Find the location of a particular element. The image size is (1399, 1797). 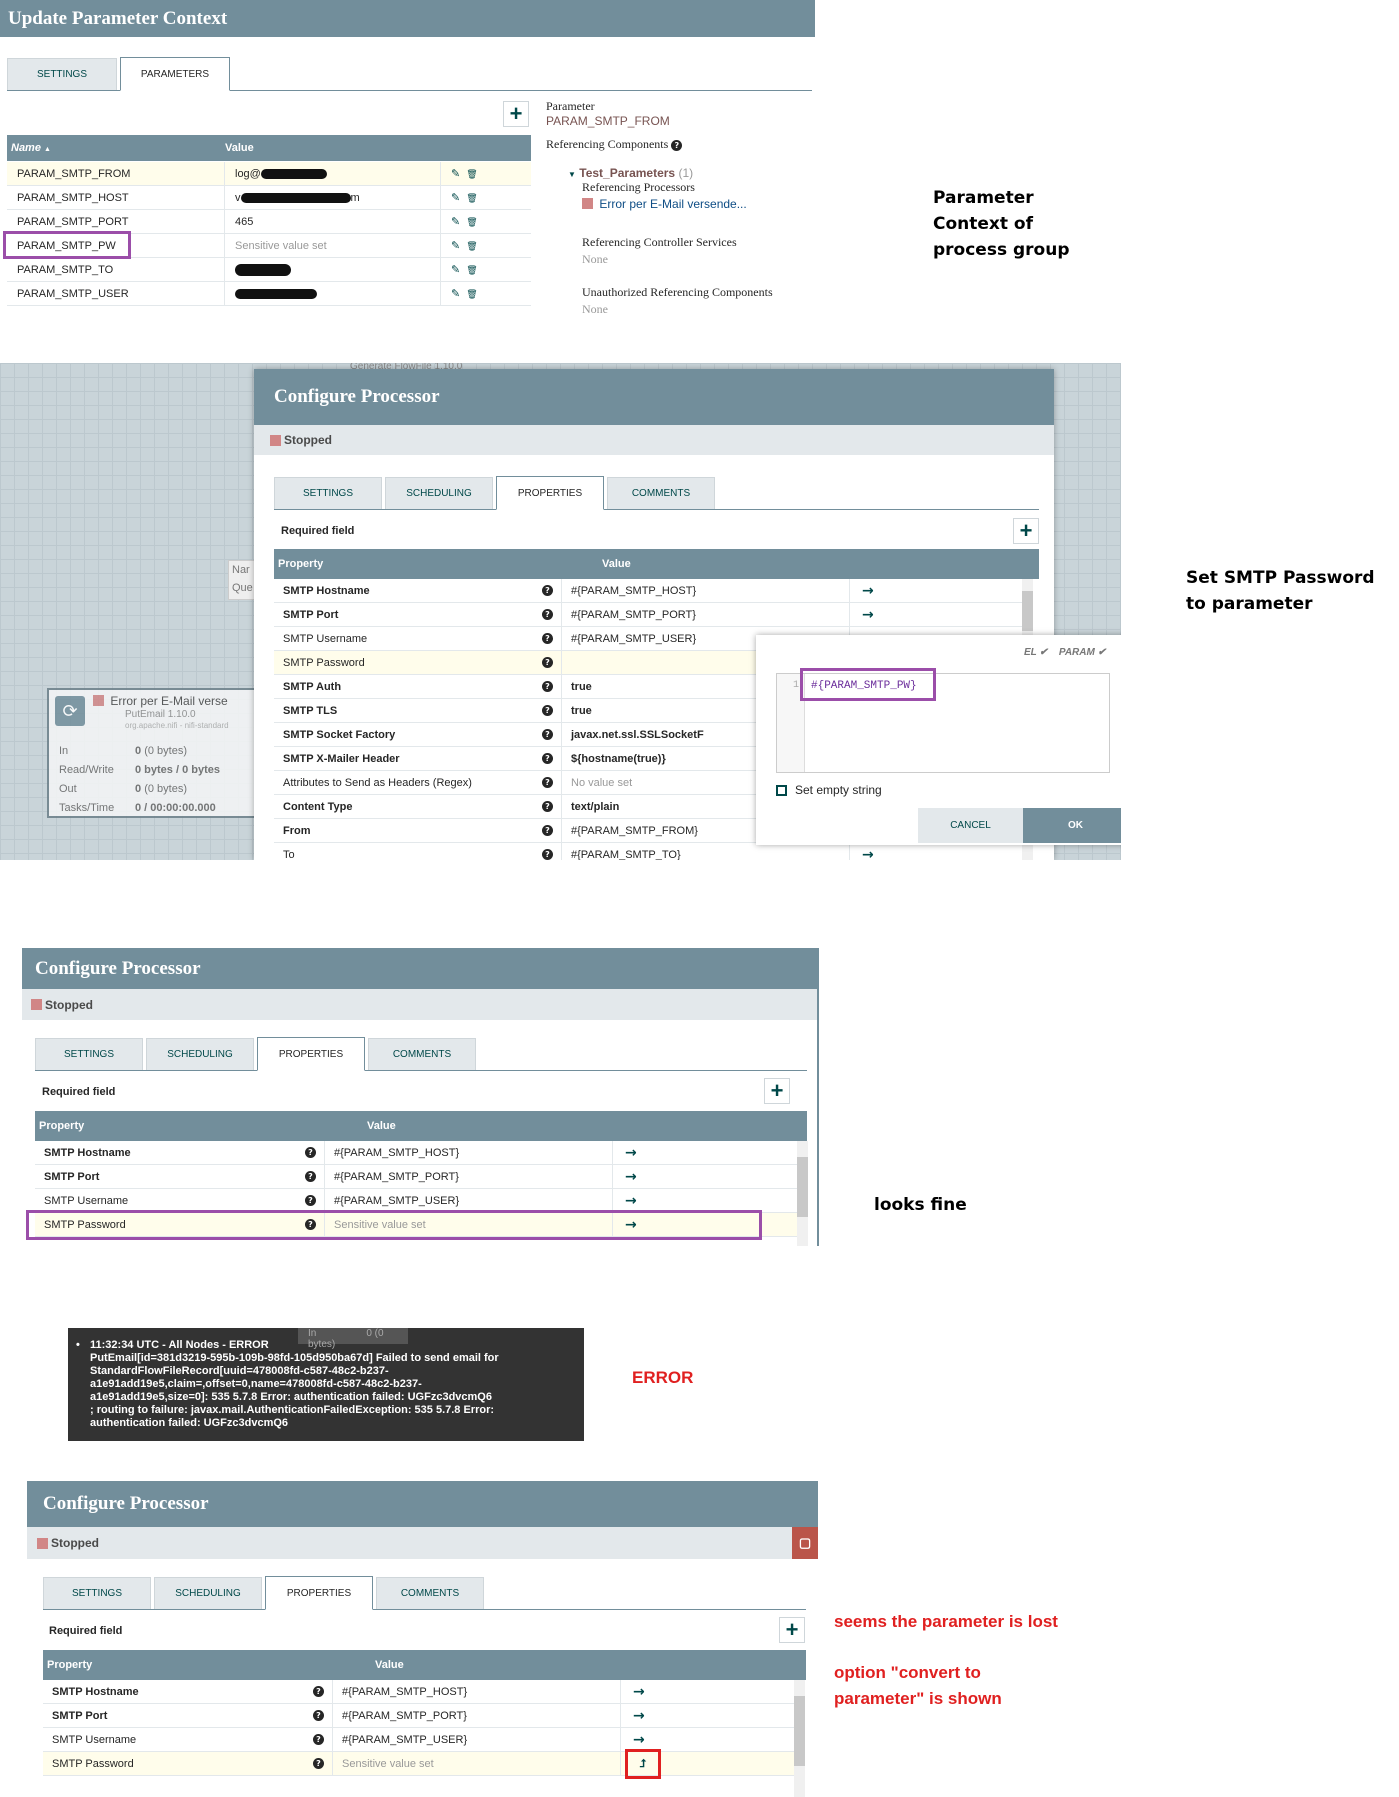

checkbox is located at coordinates (781, 790).